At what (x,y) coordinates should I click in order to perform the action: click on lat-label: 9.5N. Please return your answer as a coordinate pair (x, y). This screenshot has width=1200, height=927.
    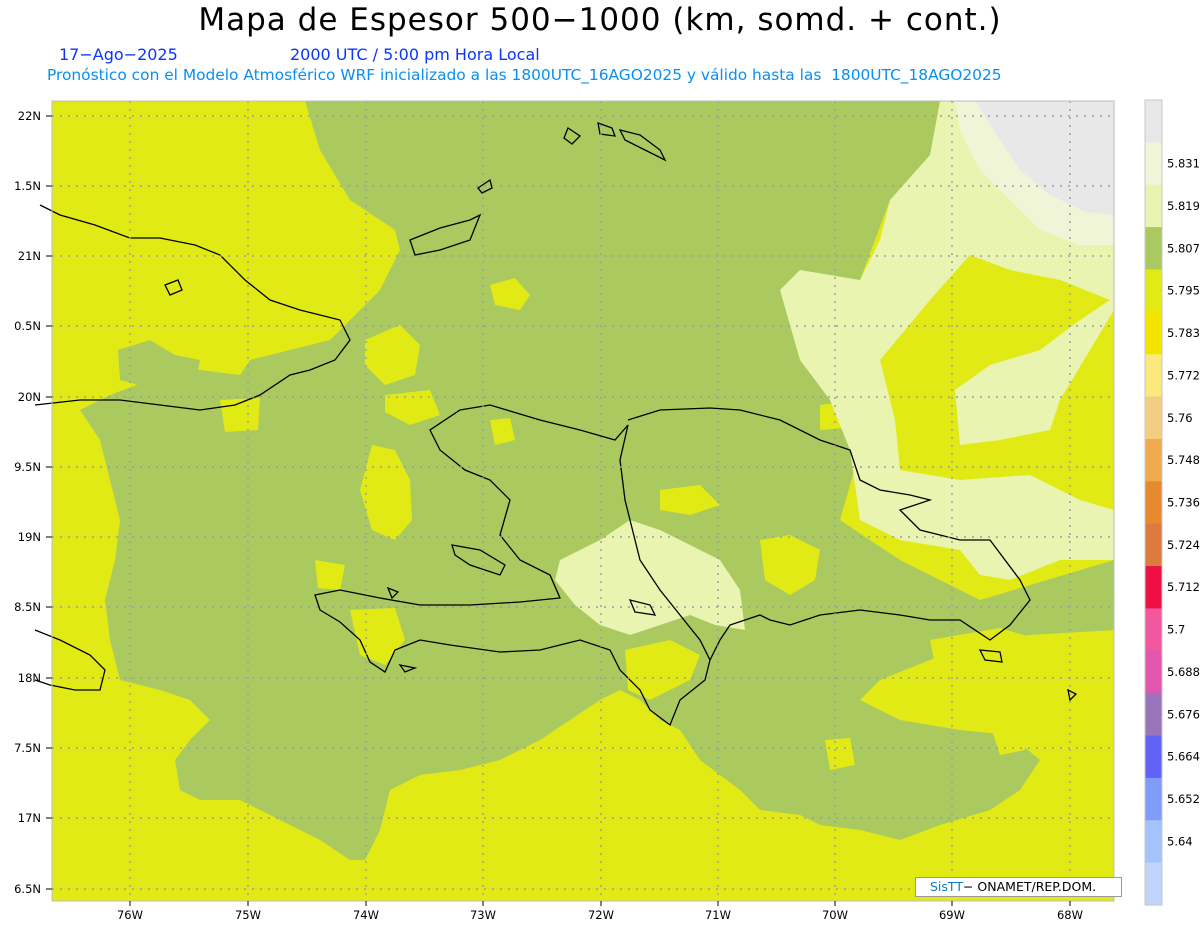
    Looking at the image, I should click on (27, 467).